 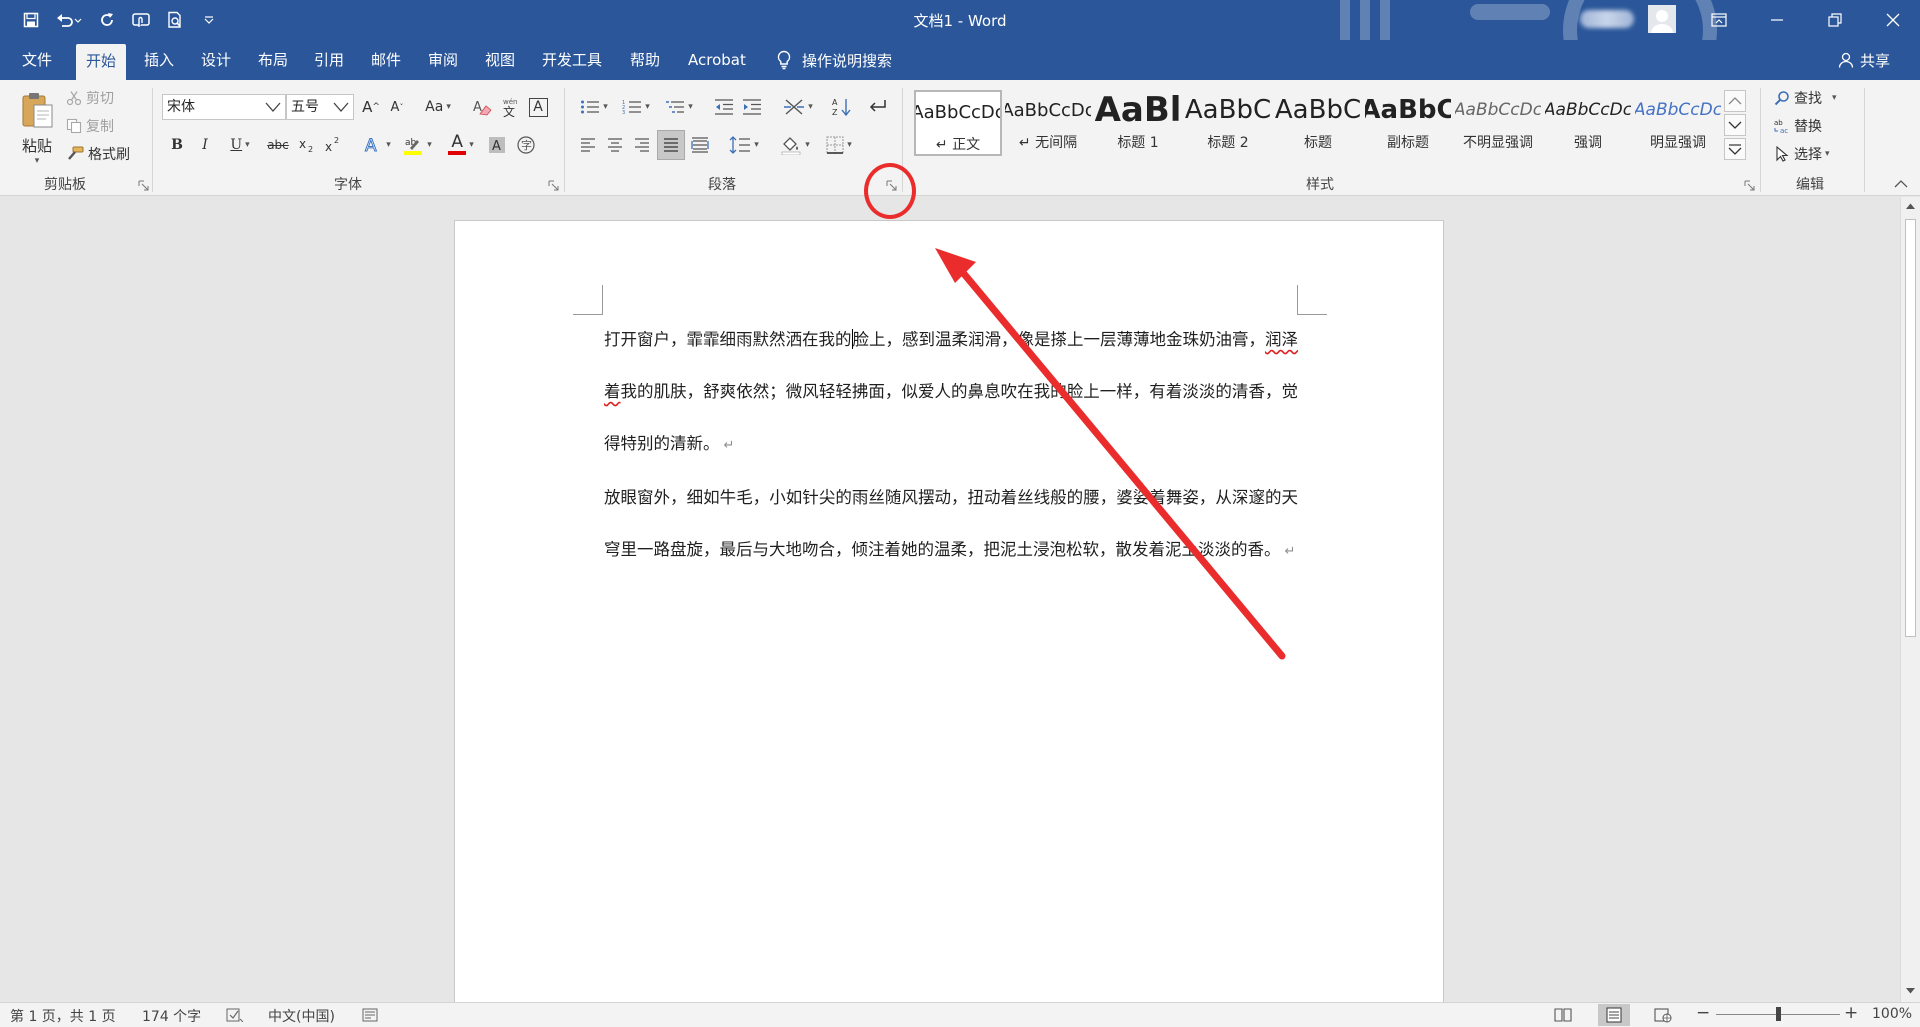 What do you see at coordinates (842, 107) in the screenshot?
I see `sort-button: AZ` at bounding box center [842, 107].